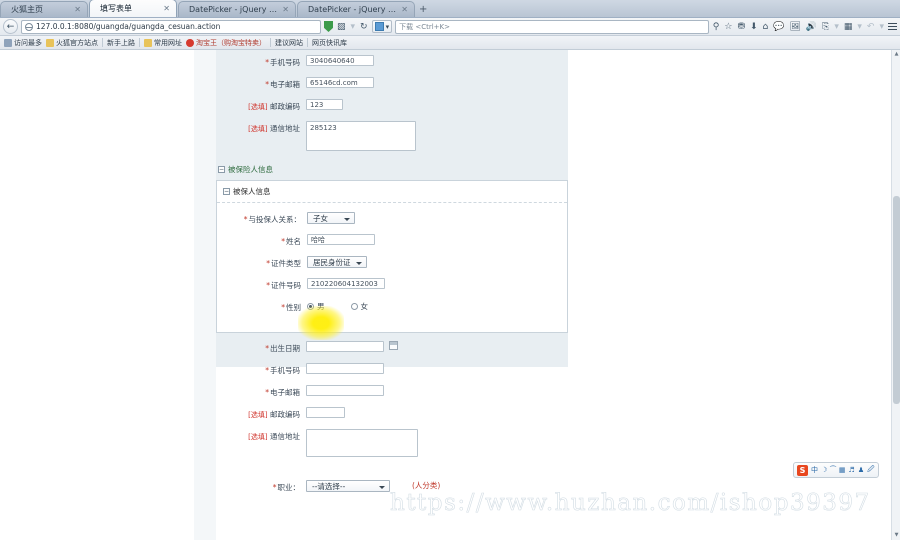 The width and height of the screenshot is (900, 540). What do you see at coordinates (226, 43) in the screenshot?
I see `bookmark-item-4: 淘宝王（购淘宝特卖）` at bounding box center [226, 43].